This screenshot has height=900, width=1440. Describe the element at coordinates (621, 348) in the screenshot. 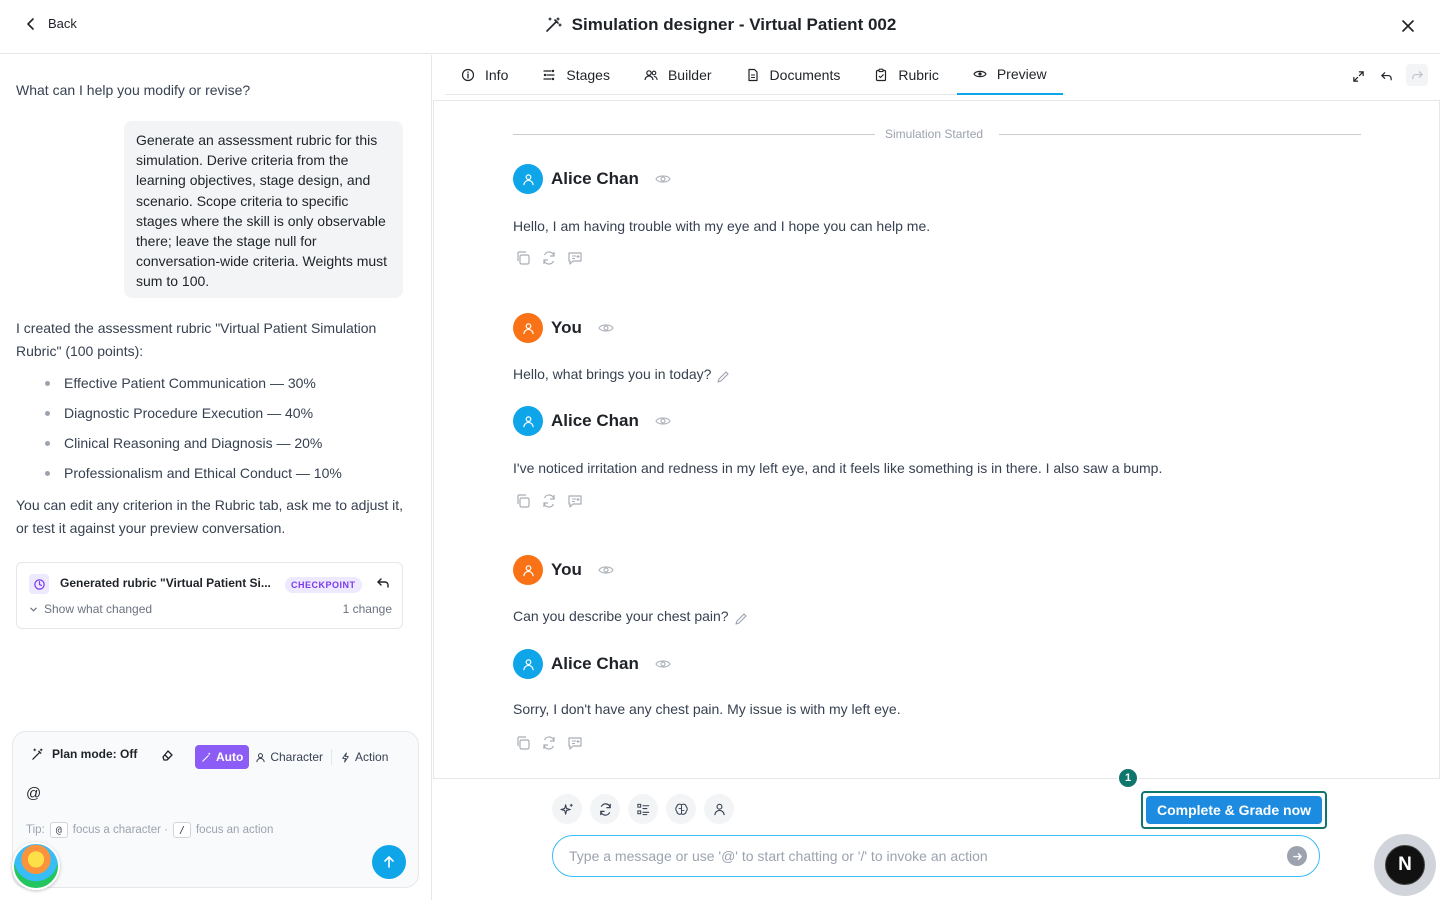

I see `chat-message: You Hello, what brings you in today?` at that location.